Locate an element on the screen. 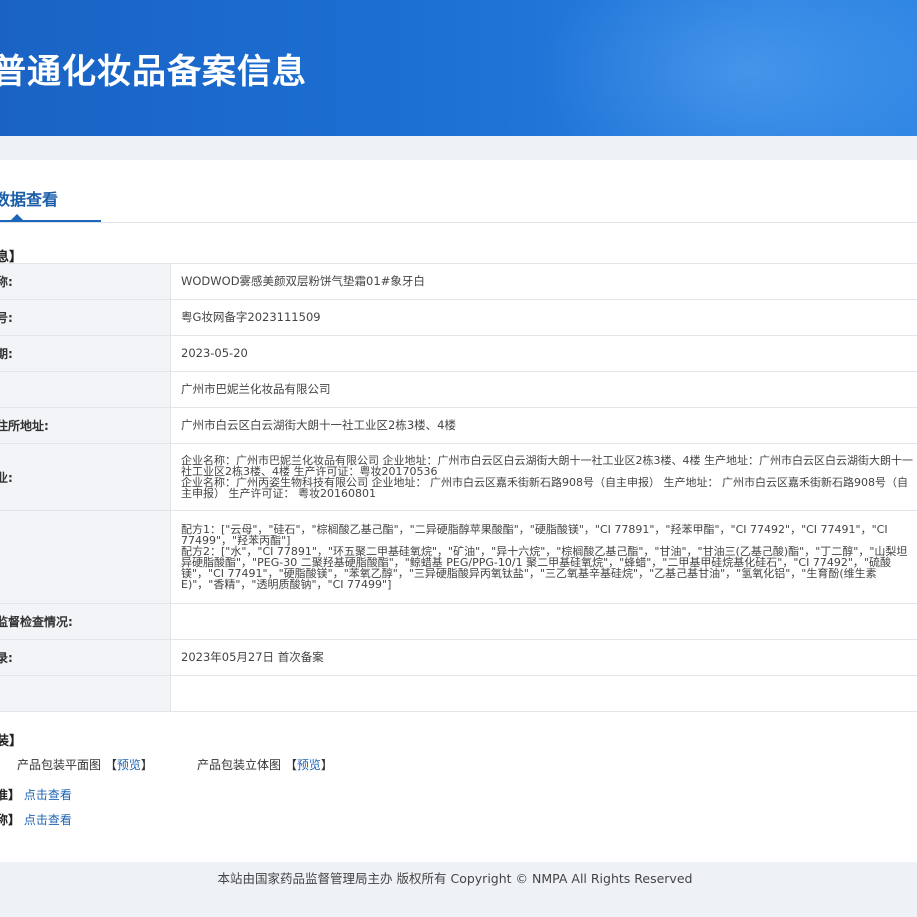 This screenshot has width=917, height=917. table-row: 广州市巴妮兰化妆品有限公司 is located at coordinates (458, 389).